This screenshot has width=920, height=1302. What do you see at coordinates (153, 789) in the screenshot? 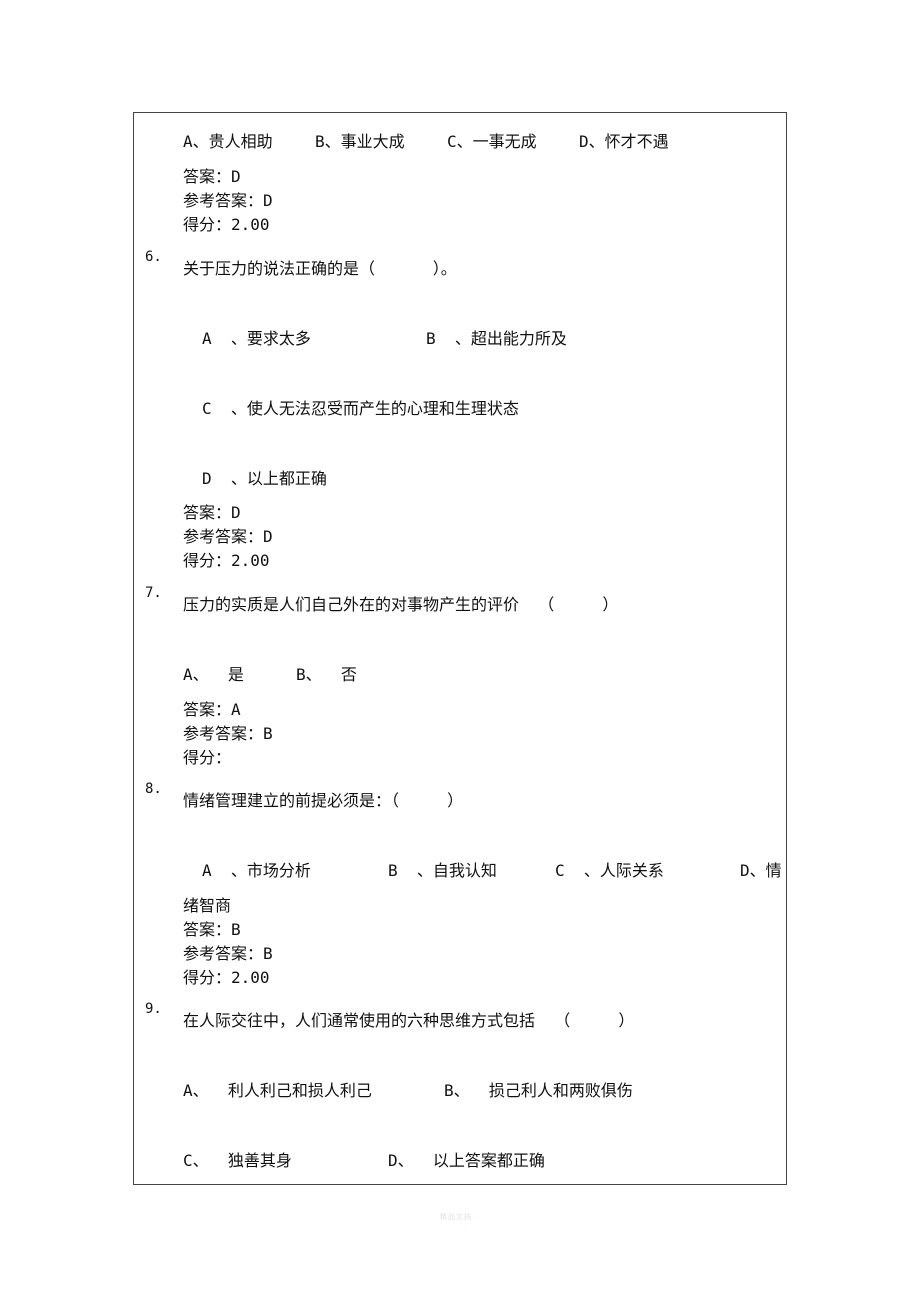
I see `q8-number: 8.` at bounding box center [153, 789].